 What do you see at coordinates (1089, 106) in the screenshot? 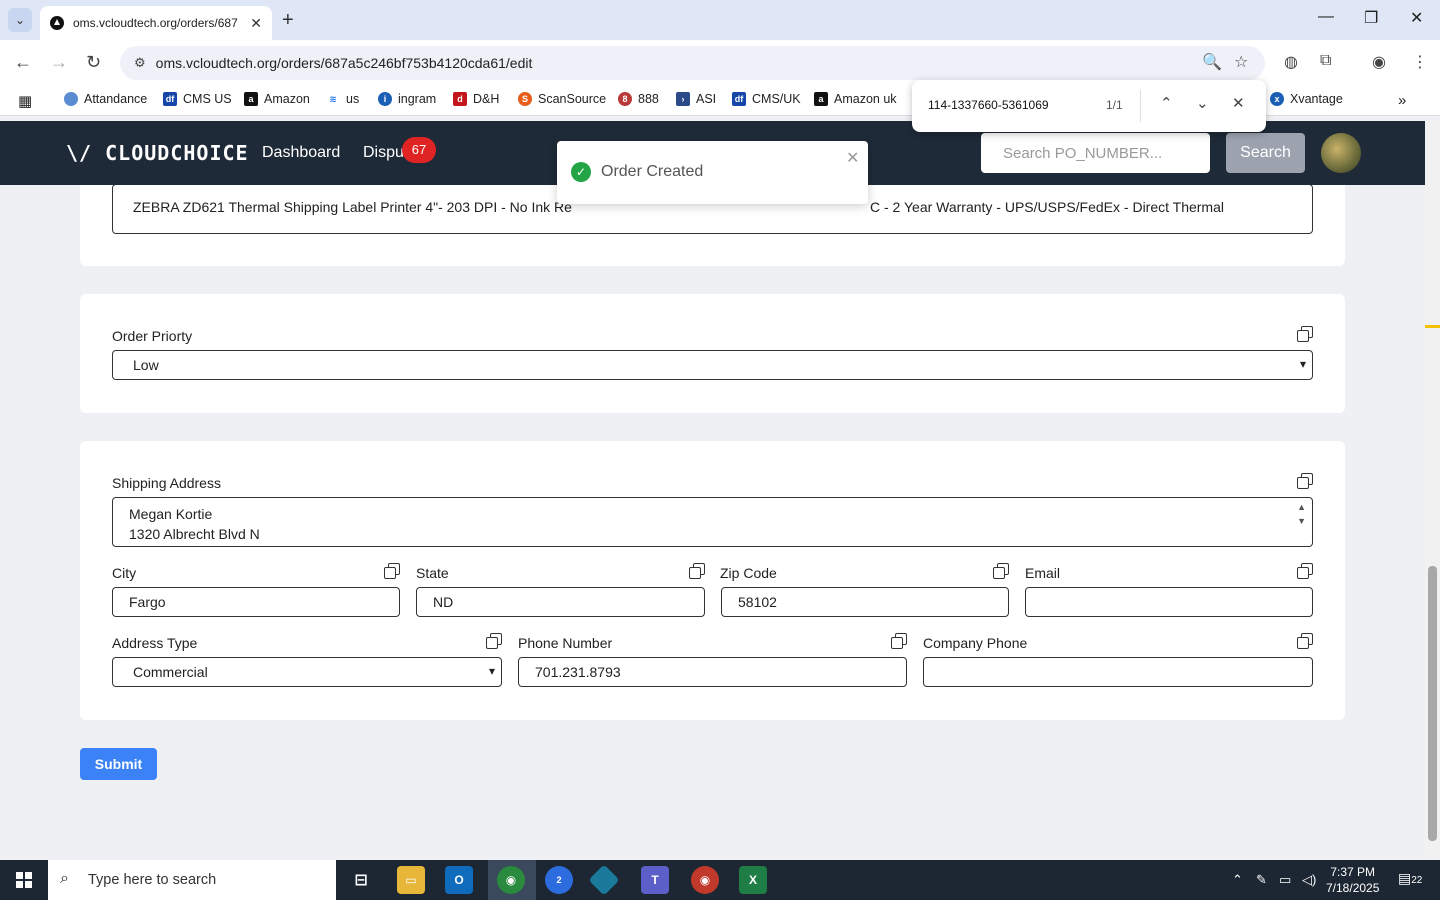
I see `find-bar: 114-1337660-5361069 1/1 ⌃ ⌄ ✕` at bounding box center [1089, 106].